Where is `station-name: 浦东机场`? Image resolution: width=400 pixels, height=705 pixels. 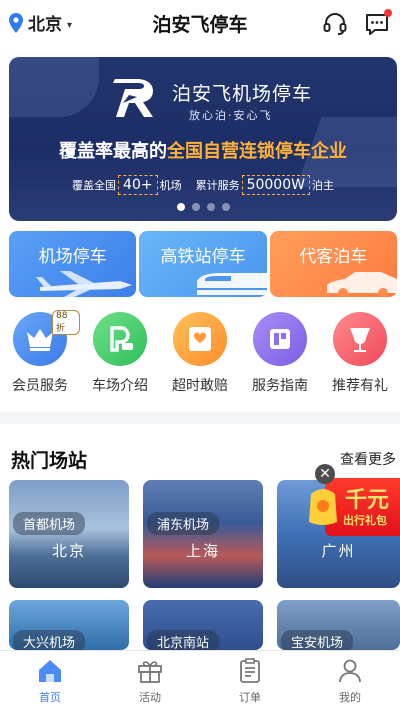
station-name: 浦东机场 is located at coordinates (183, 523).